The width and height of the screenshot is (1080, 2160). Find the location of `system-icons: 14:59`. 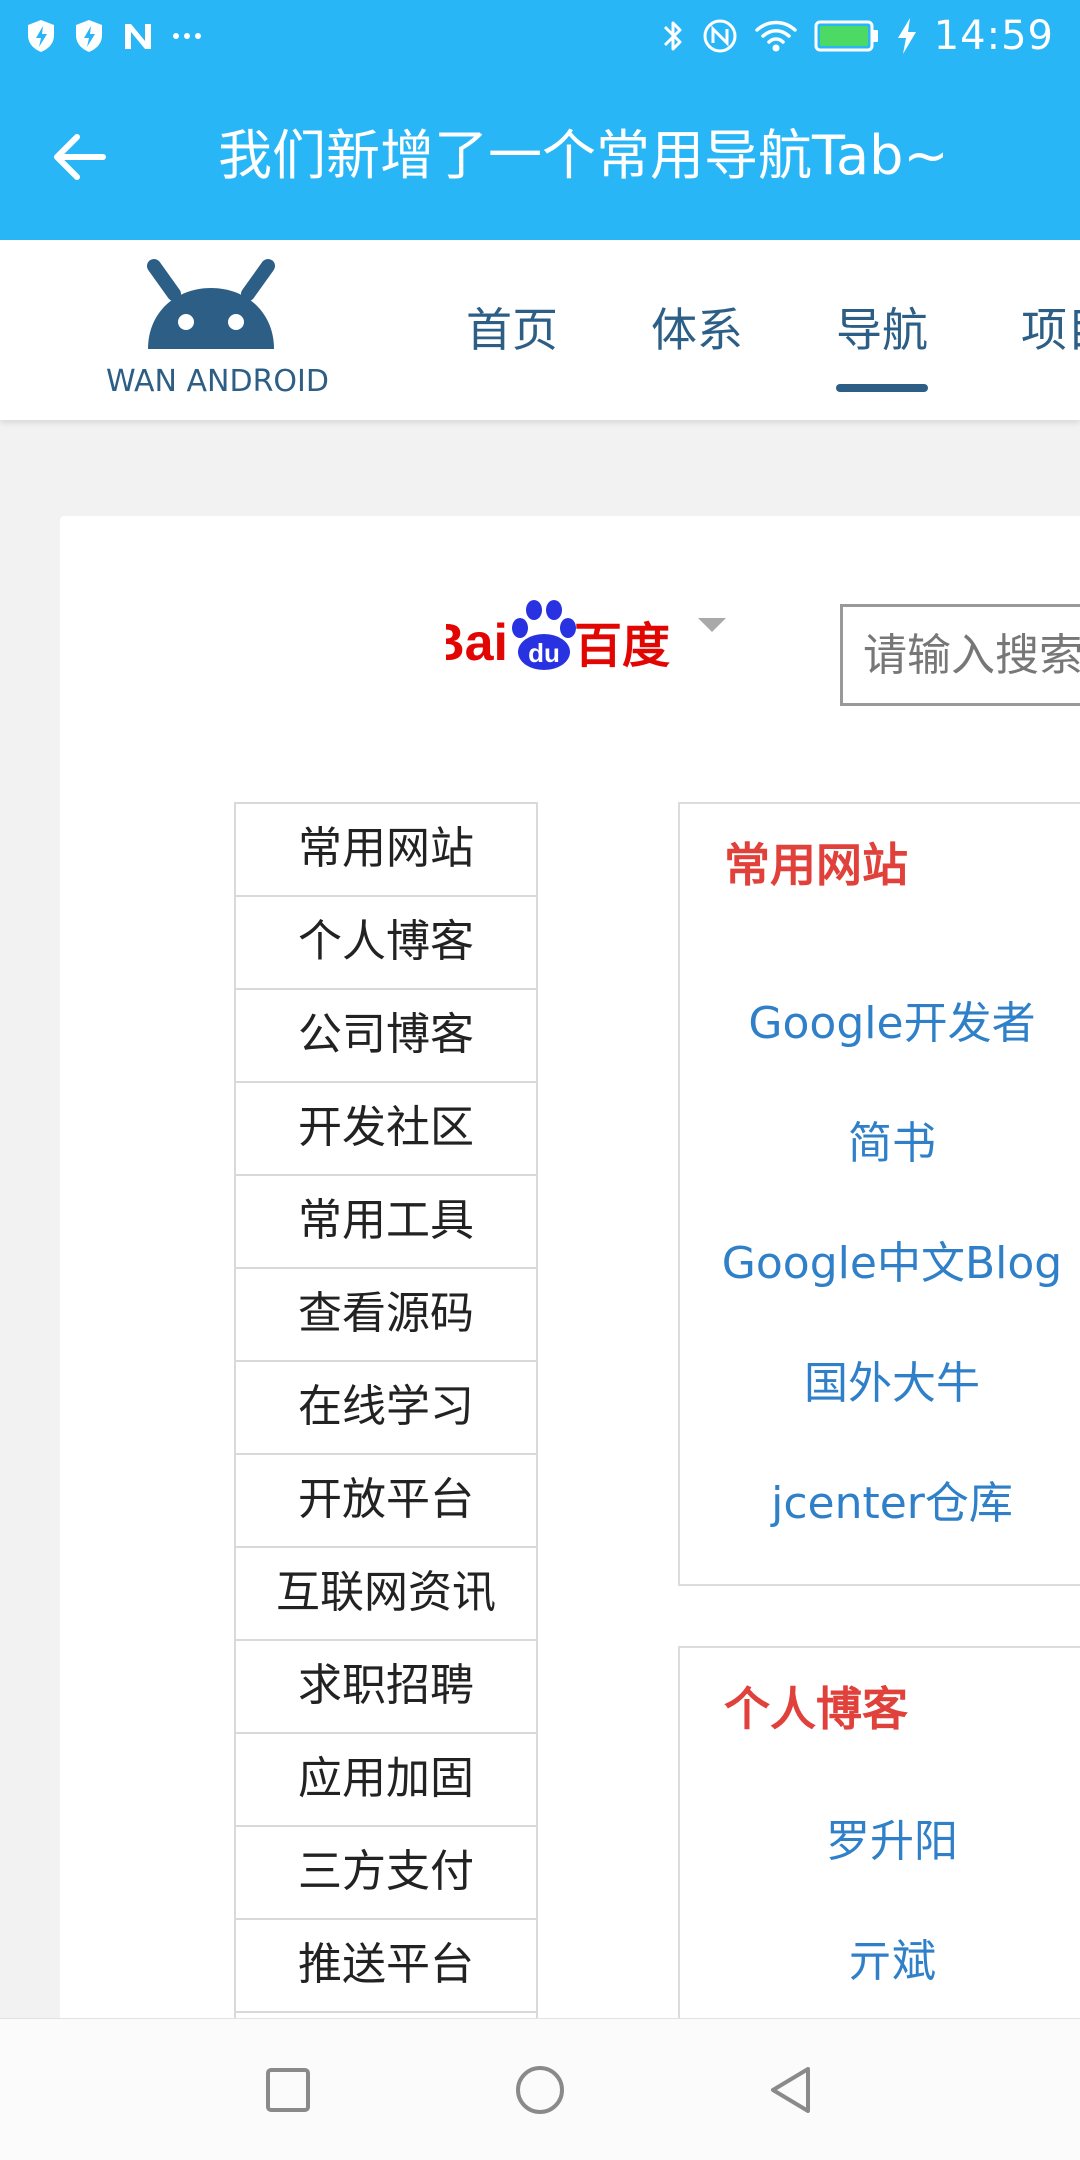

system-icons: 14:59 is located at coordinates (857, 36).